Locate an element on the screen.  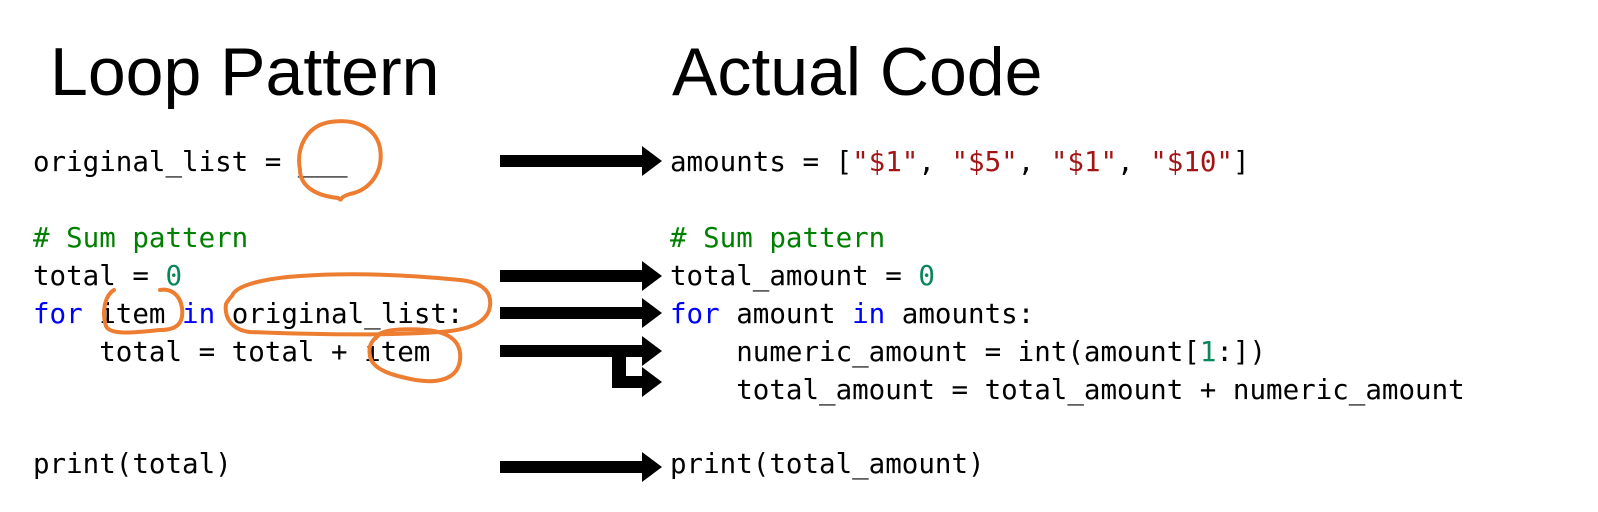
arrow-print is located at coordinates (581, 467).